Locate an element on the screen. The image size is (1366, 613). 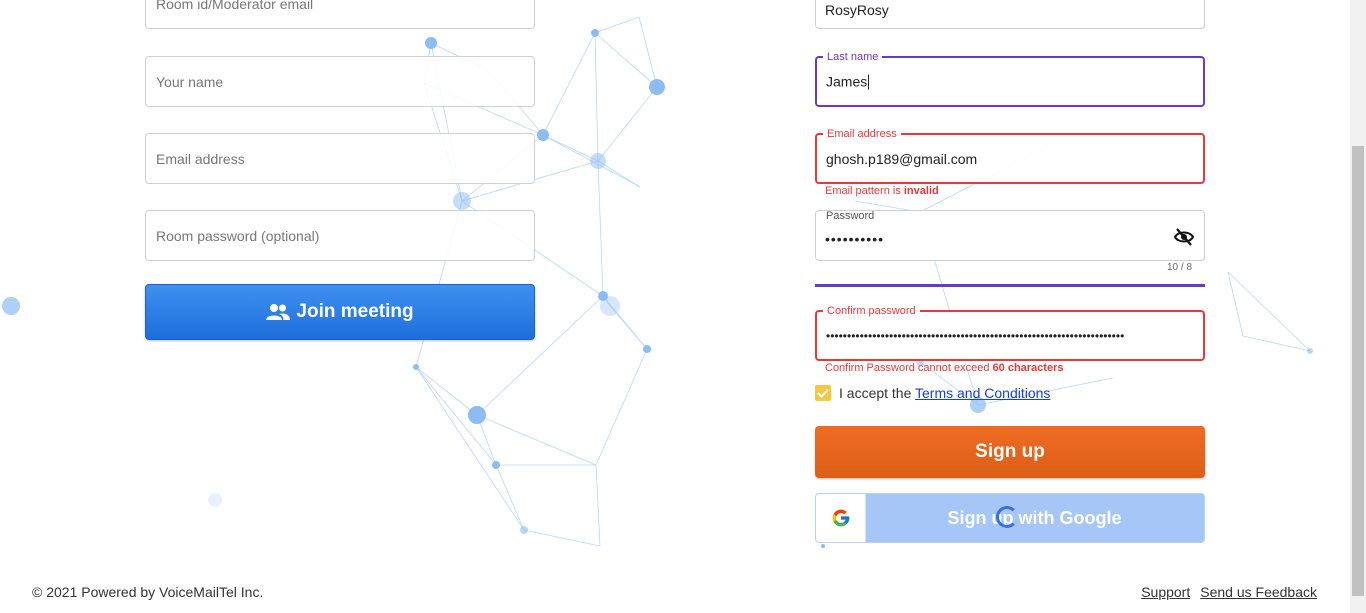
terms-link: Terms and Conditions is located at coordinates (982, 393).